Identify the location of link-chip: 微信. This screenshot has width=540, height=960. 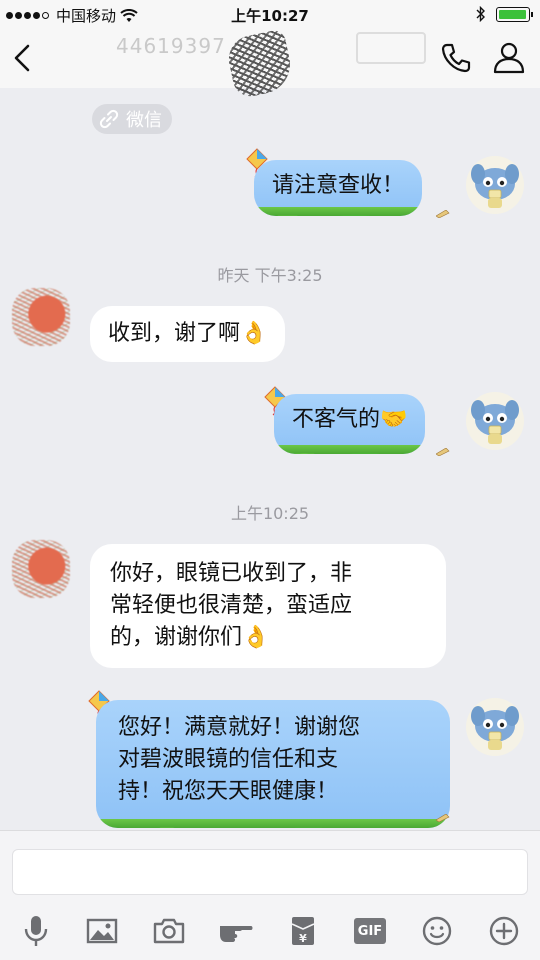
(132, 119).